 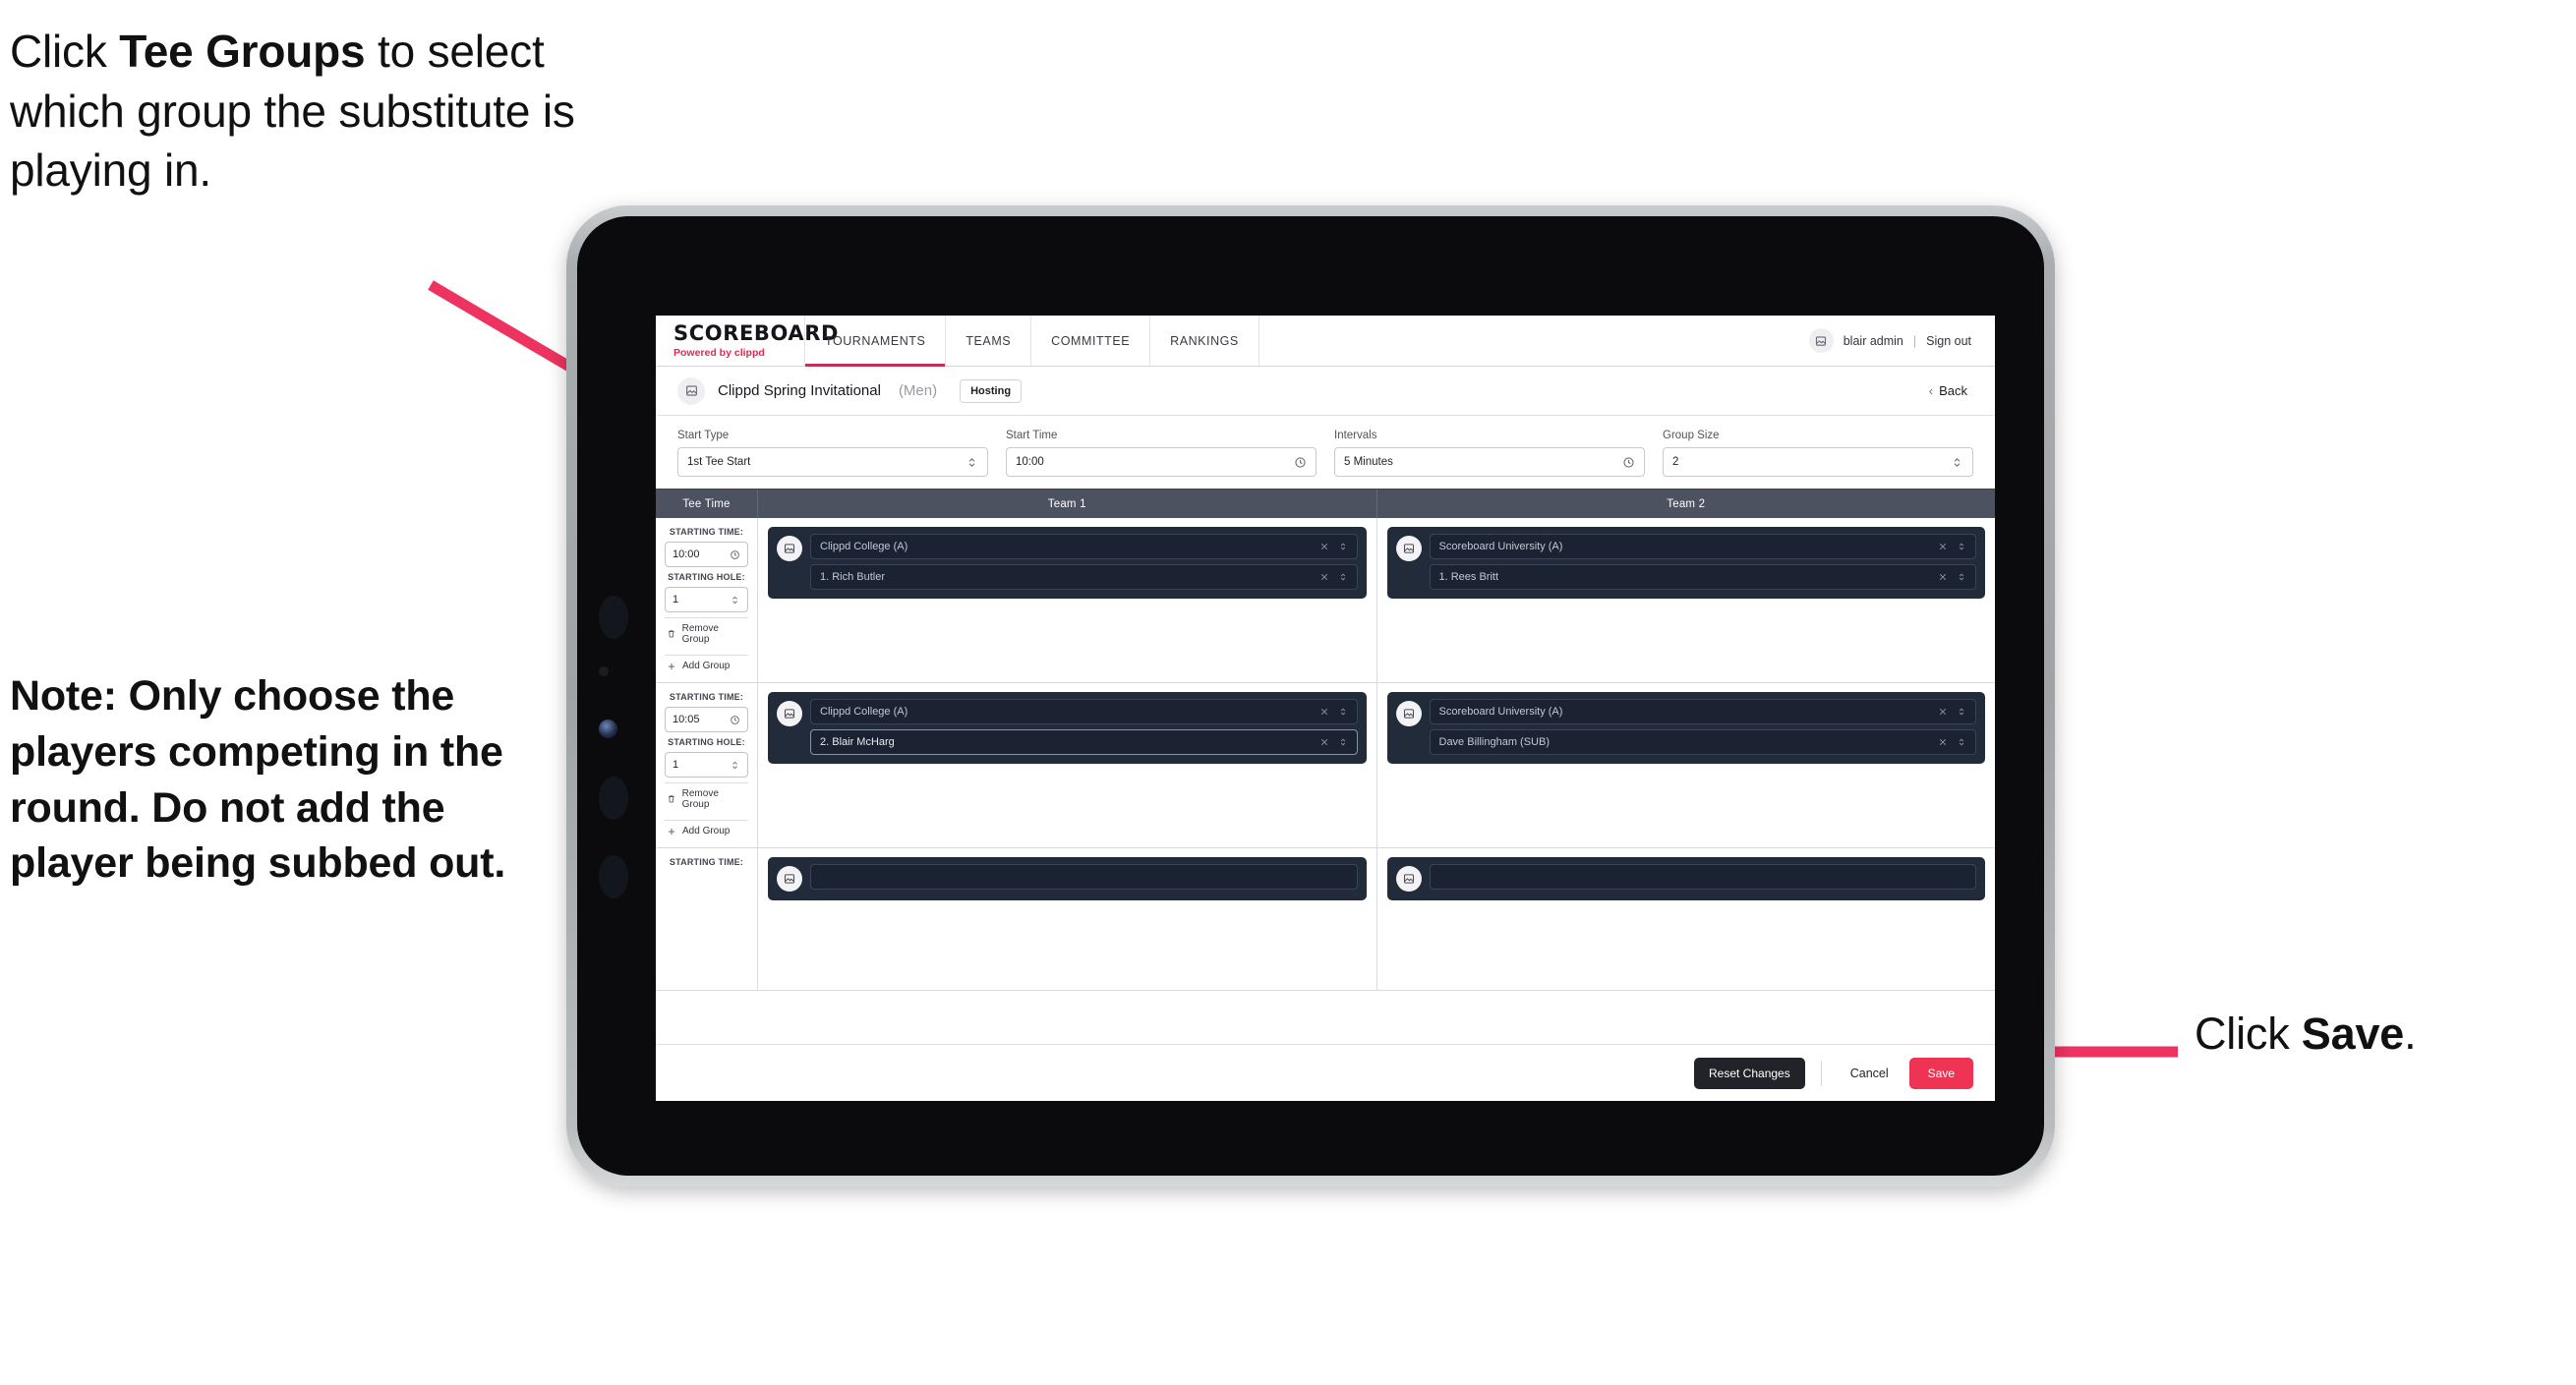 I want to click on chevron-left-icon: ‹, so click(x=1931, y=390).